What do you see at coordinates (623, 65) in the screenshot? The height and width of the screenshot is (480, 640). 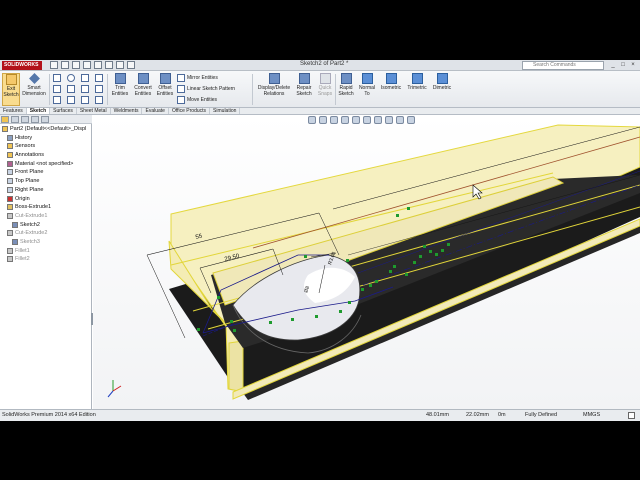 I see `maximize-button: □` at bounding box center [623, 65].